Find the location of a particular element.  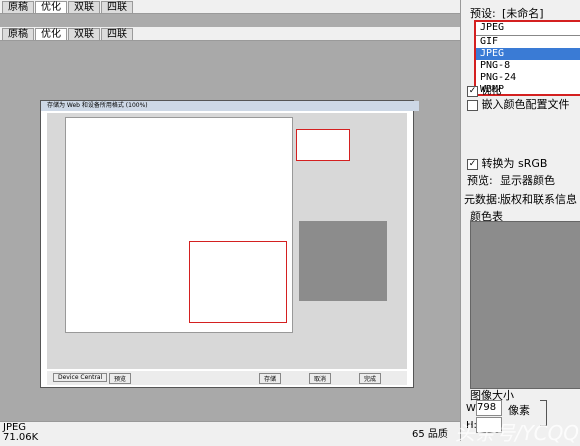

format-select: JPEG is located at coordinates (528, 29).